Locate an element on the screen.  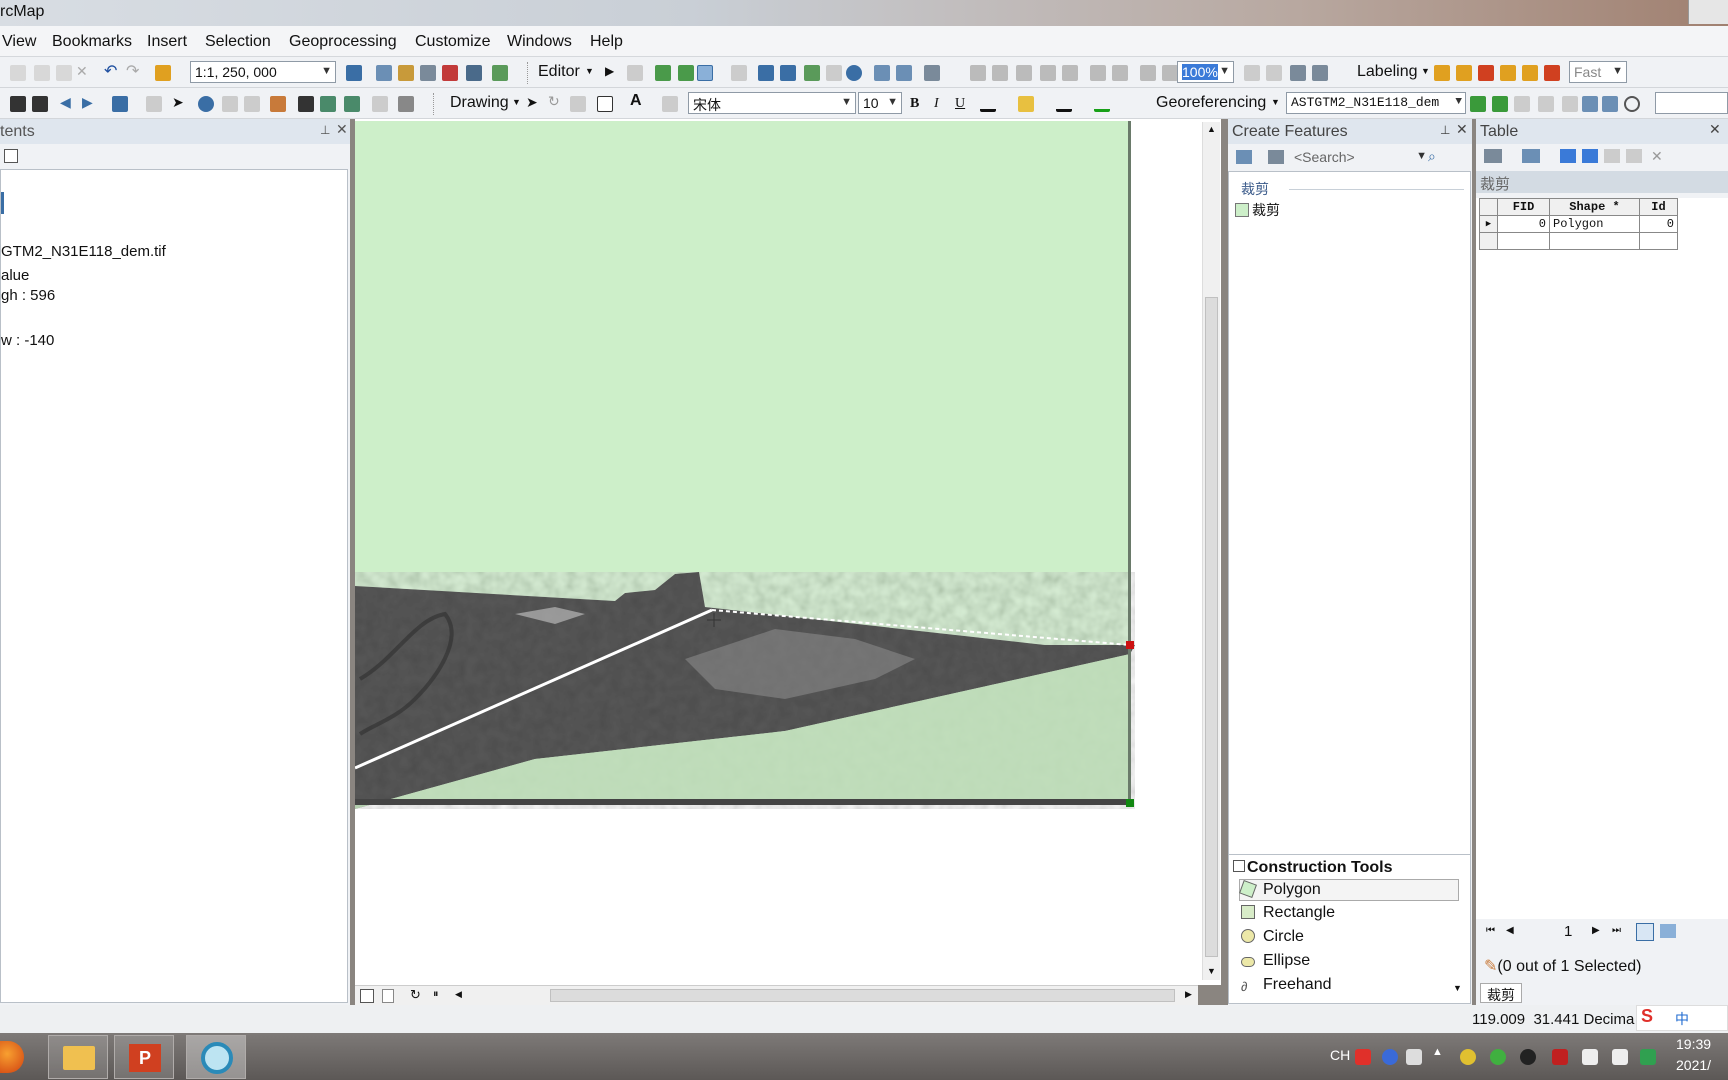
arcmap-button is located at coordinates (216, 1057).